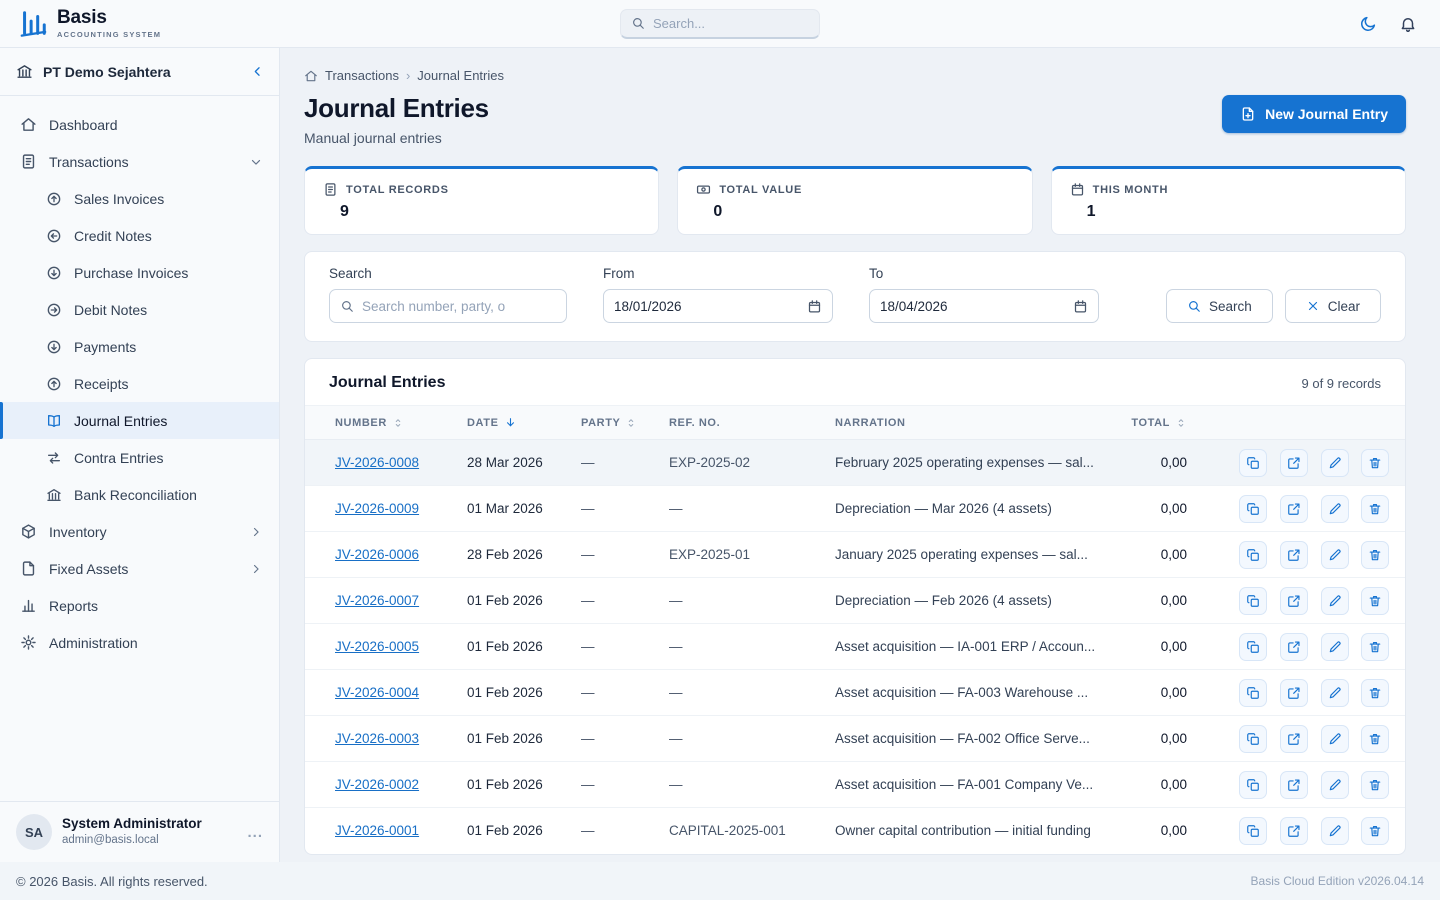  I want to click on filter-search-field, so click(448, 306).